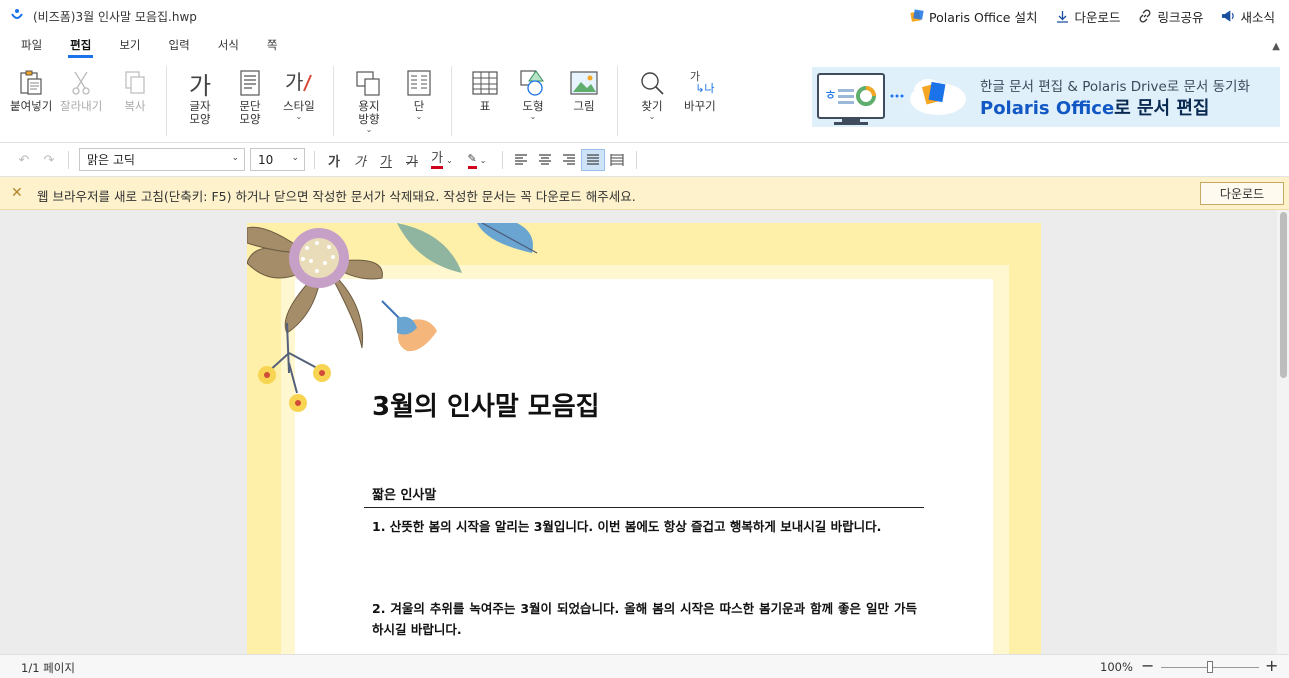  Describe the element at coordinates (483, 160) in the screenshot. I see `highlight-chevron-down-icon: ⌄` at that location.